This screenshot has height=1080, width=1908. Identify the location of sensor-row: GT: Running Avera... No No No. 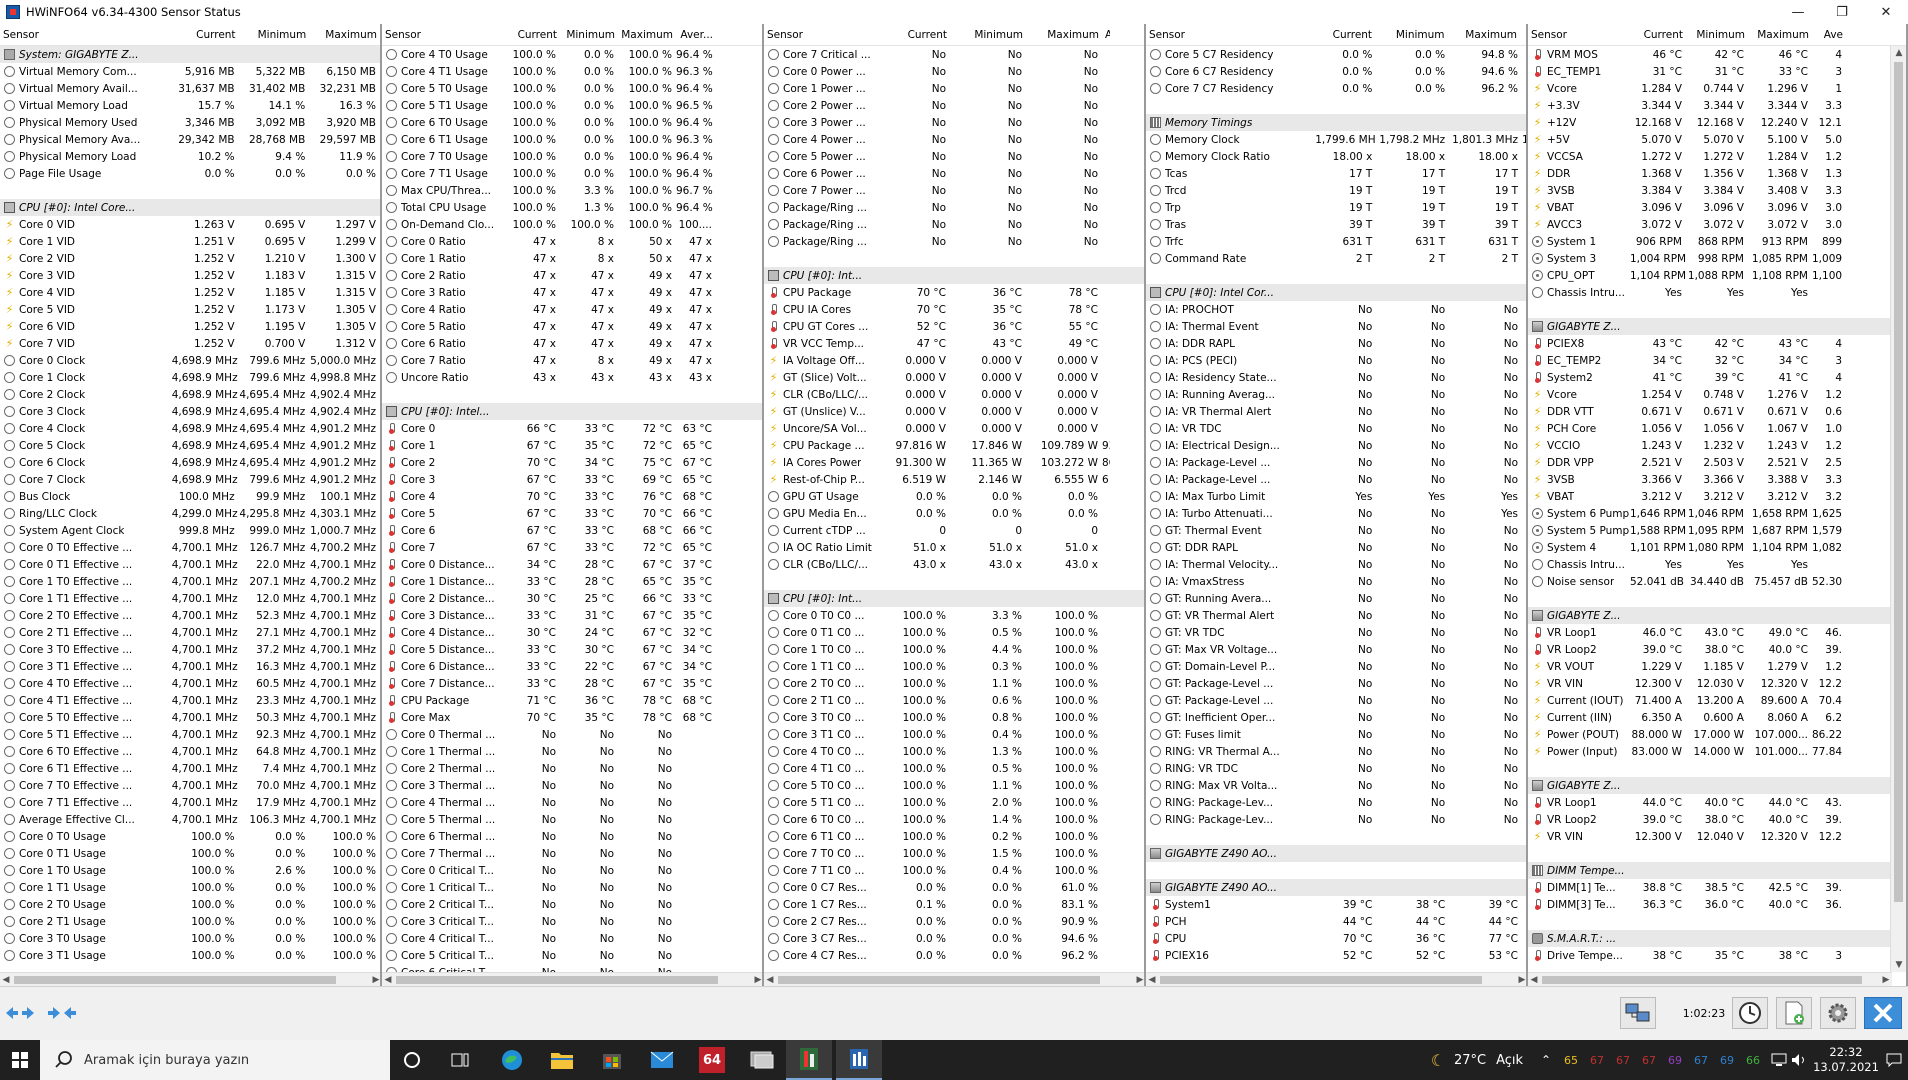
(1336, 598).